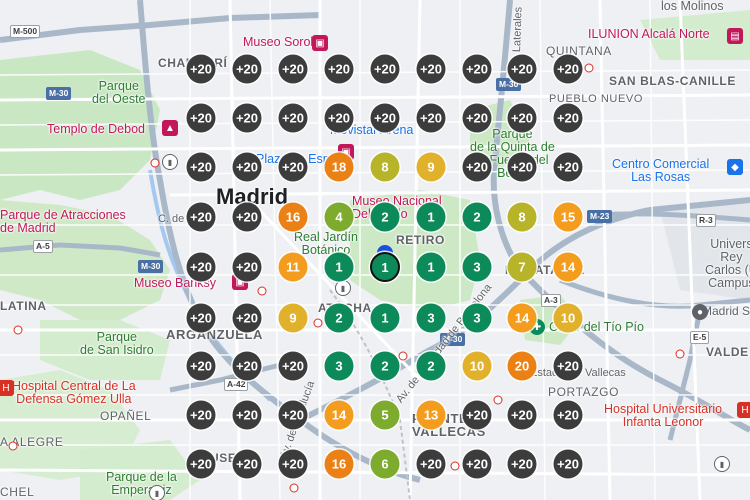  I want to click on cluster-marker: 6, so click(385, 464).